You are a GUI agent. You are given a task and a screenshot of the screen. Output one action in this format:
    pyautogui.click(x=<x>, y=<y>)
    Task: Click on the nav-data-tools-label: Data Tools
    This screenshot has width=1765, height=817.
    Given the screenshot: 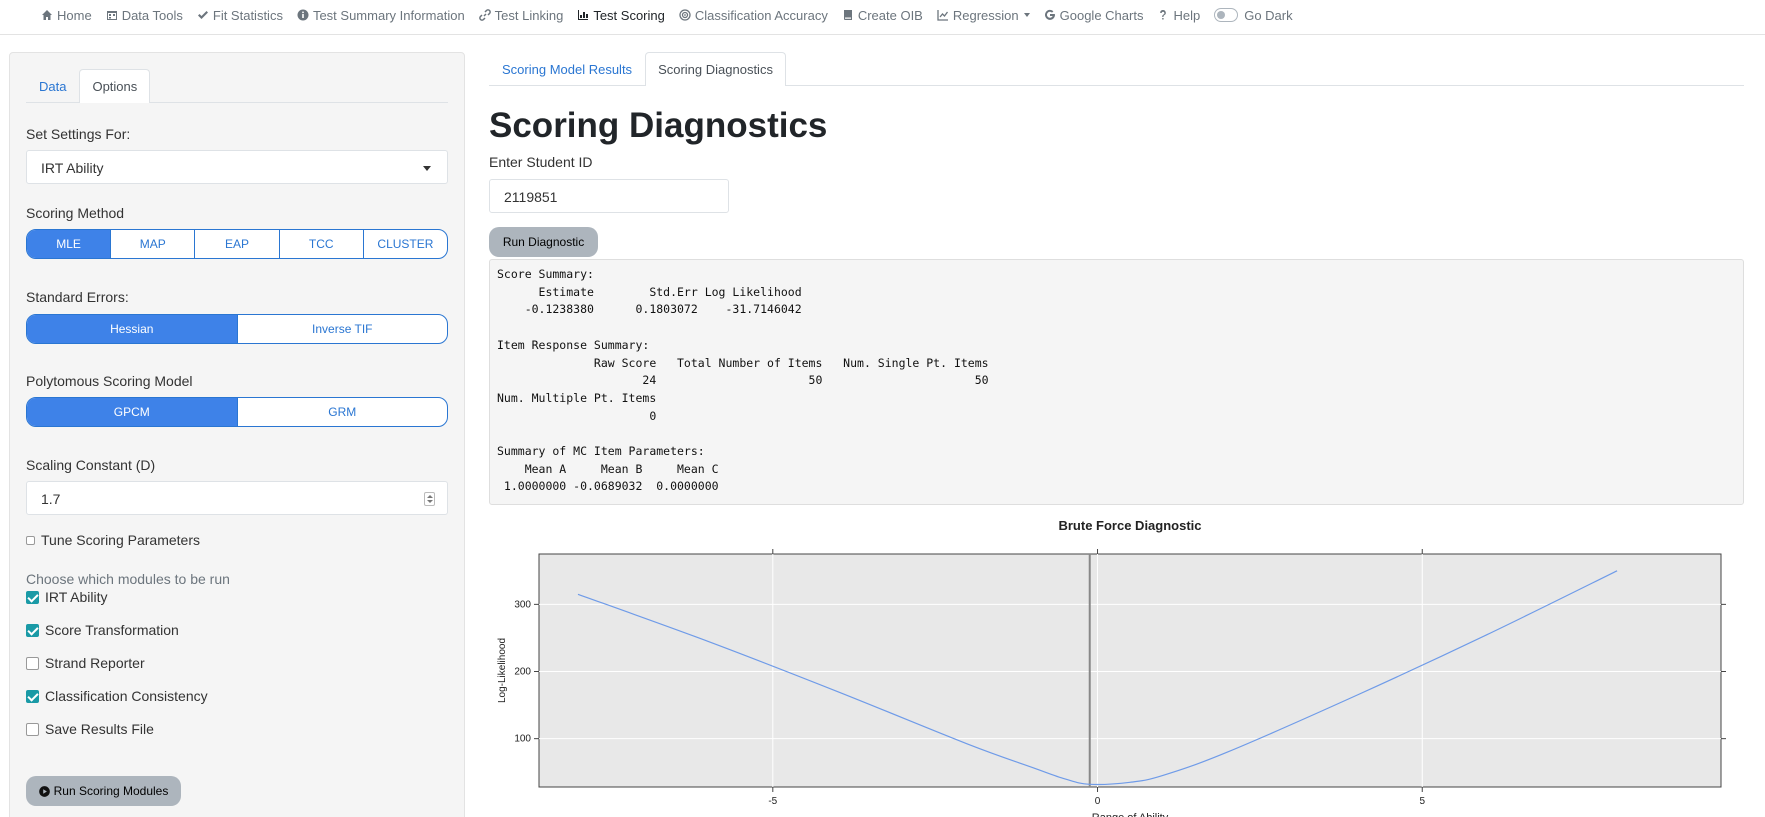 What is the action you would take?
    pyautogui.click(x=152, y=15)
    